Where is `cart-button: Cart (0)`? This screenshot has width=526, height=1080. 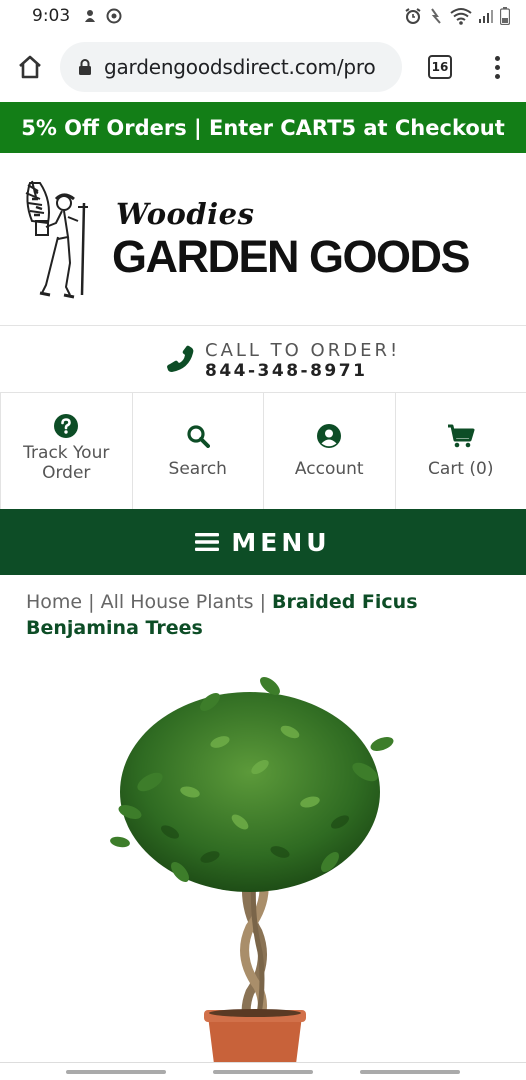 cart-button: Cart (0) is located at coordinates (461, 451).